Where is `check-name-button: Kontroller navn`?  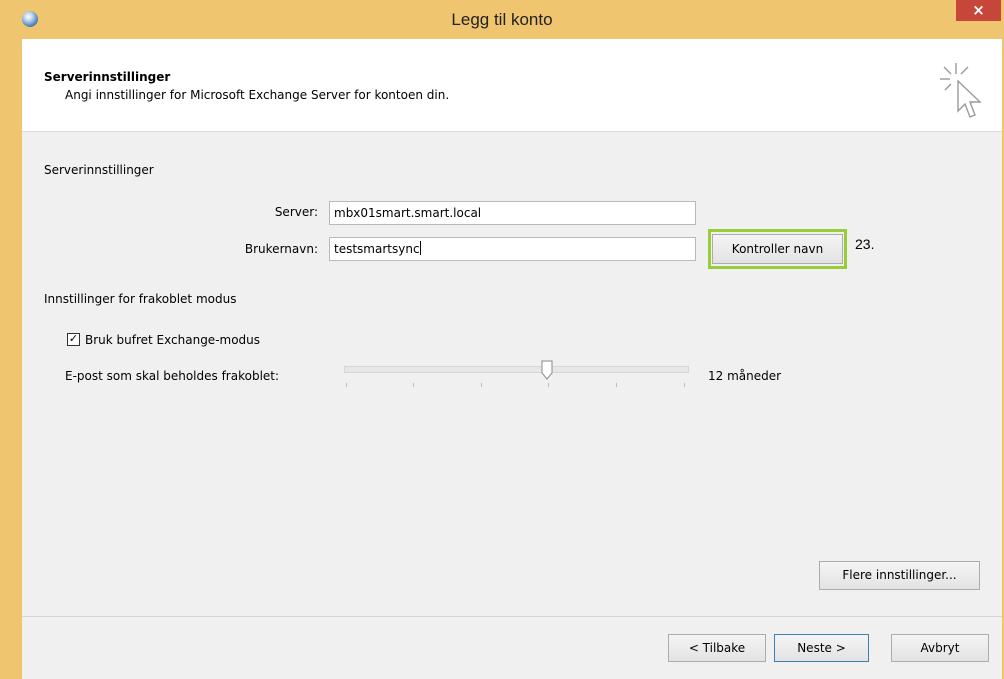
check-name-button: Kontroller navn is located at coordinates (777, 249).